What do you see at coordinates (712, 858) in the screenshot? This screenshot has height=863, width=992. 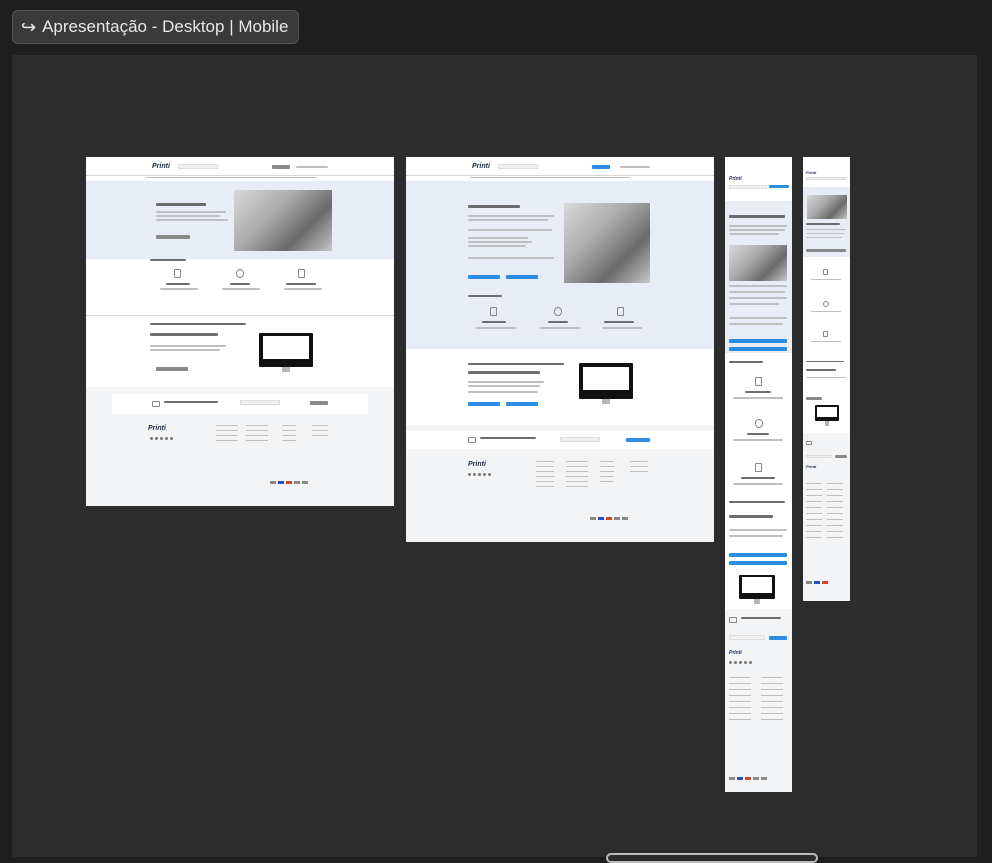 I see `horizontal-scrollbar` at bounding box center [712, 858].